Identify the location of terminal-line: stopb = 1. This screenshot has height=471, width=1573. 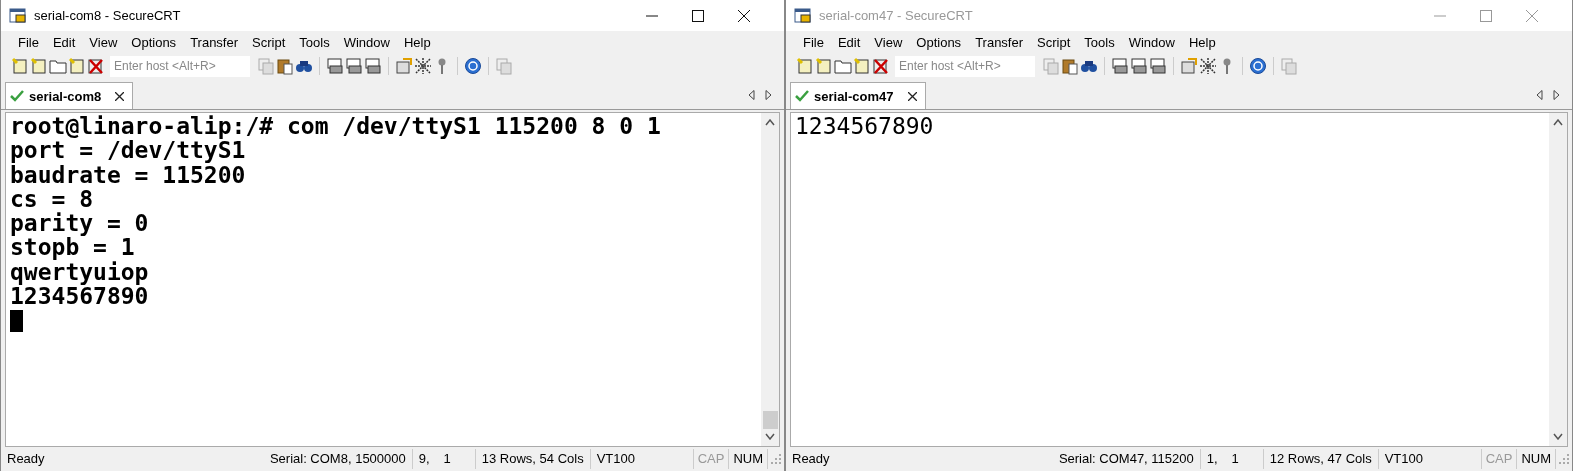
(73, 247).